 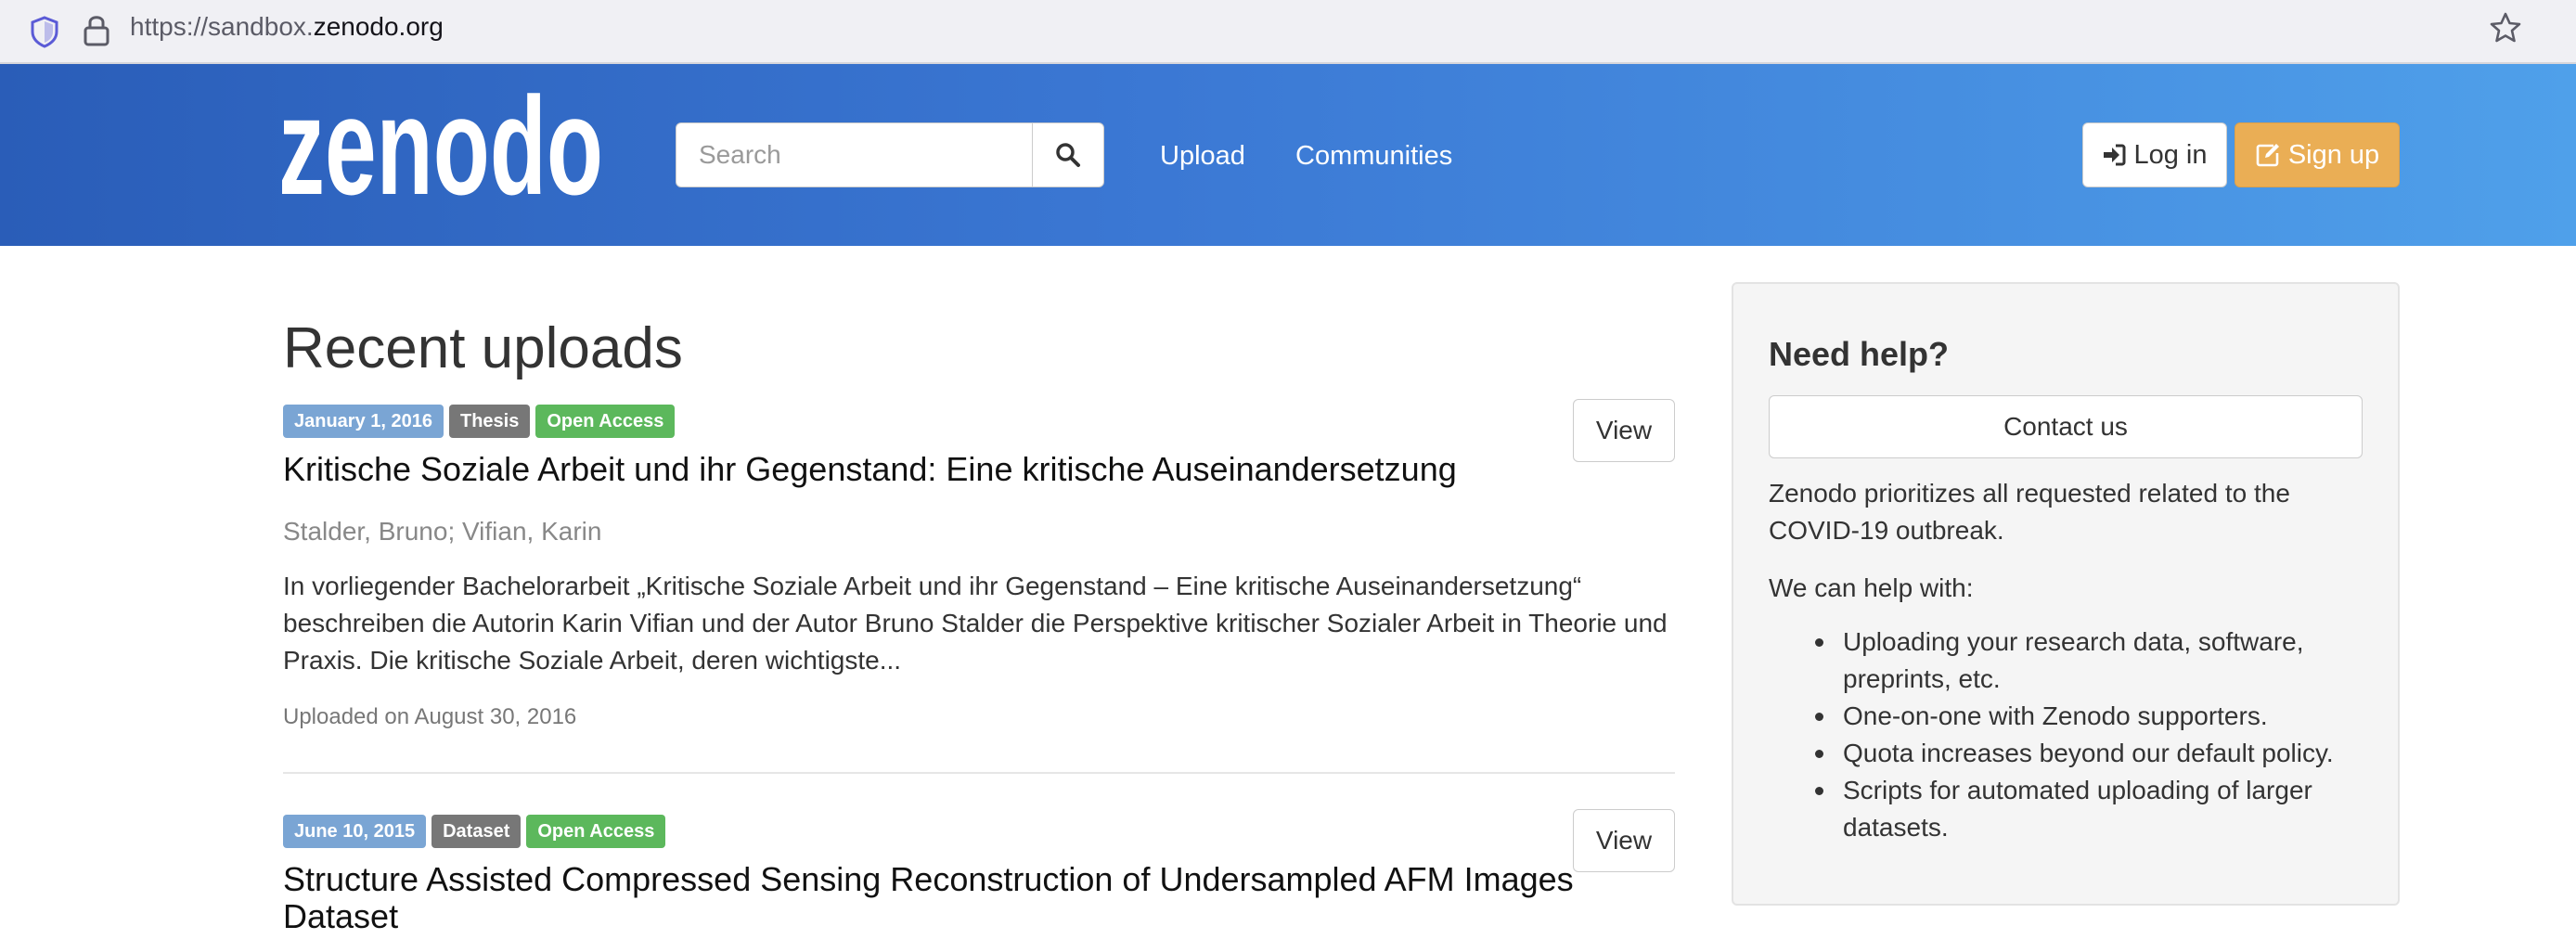 What do you see at coordinates (440, 150) in the screenshot?
I see `svg-text: zenodo` at bounding box center [440, 150].